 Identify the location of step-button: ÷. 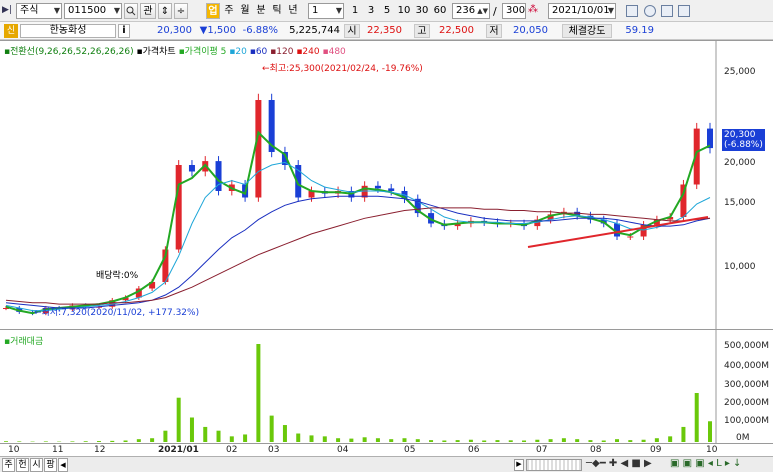
(181, 11).